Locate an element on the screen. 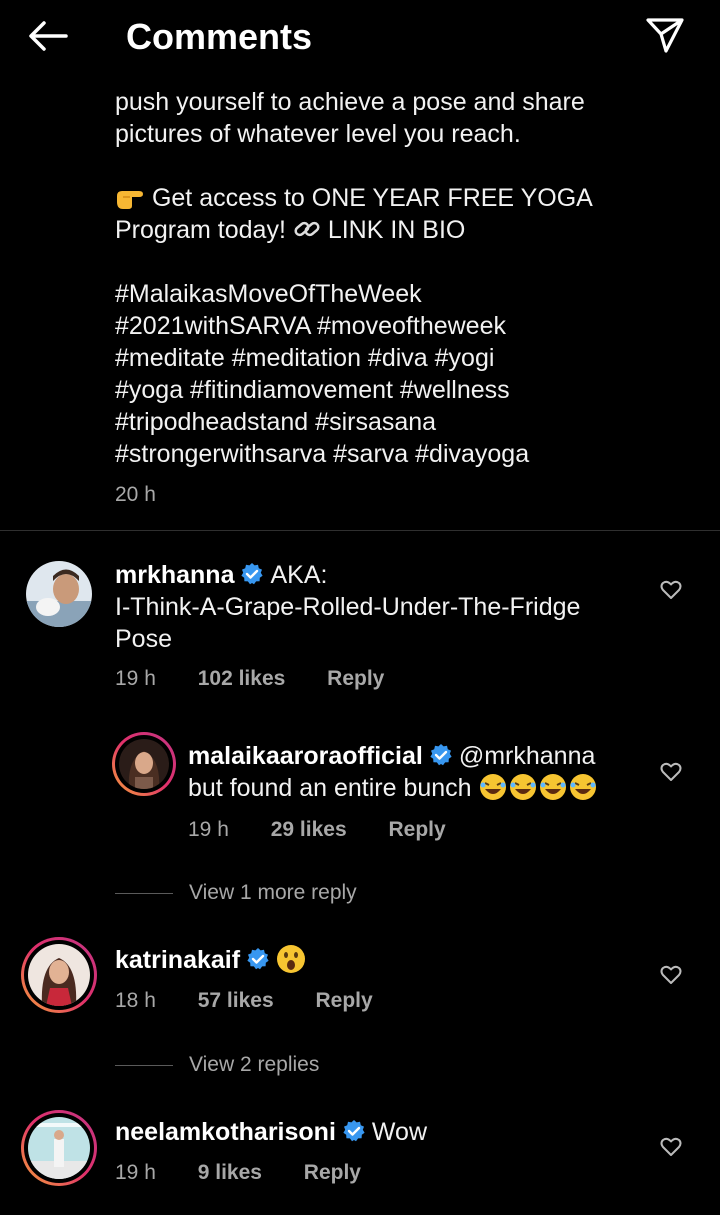 This screenshot has height=1215, width=720. comment-text: neelamkotharisoni Wow is located at coordinates (395, 1132).